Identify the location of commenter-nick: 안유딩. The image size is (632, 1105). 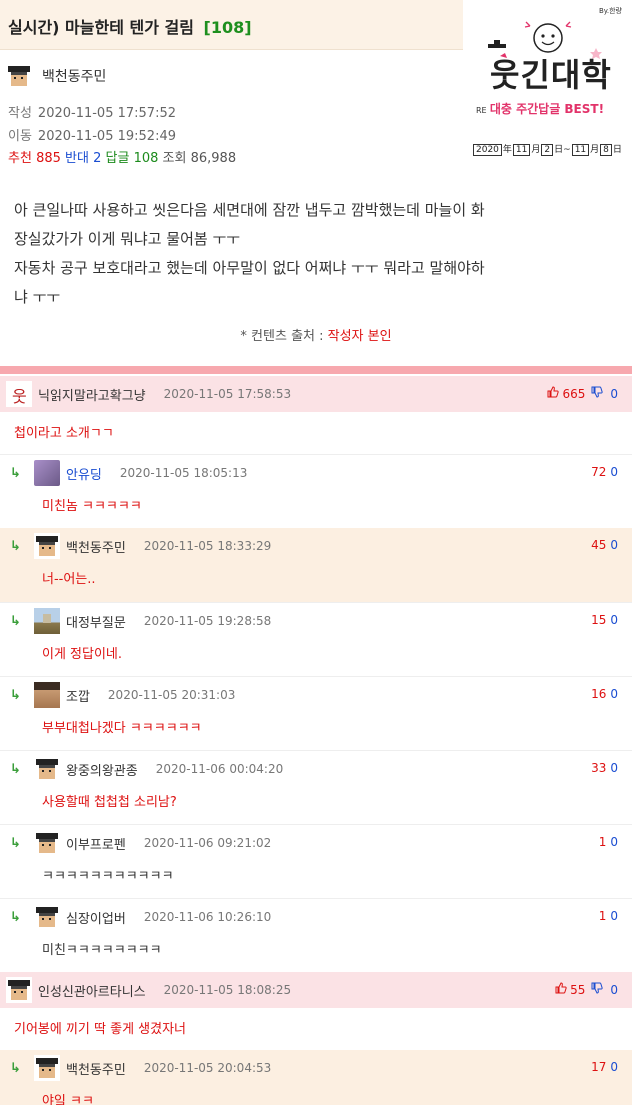
(84, 473).